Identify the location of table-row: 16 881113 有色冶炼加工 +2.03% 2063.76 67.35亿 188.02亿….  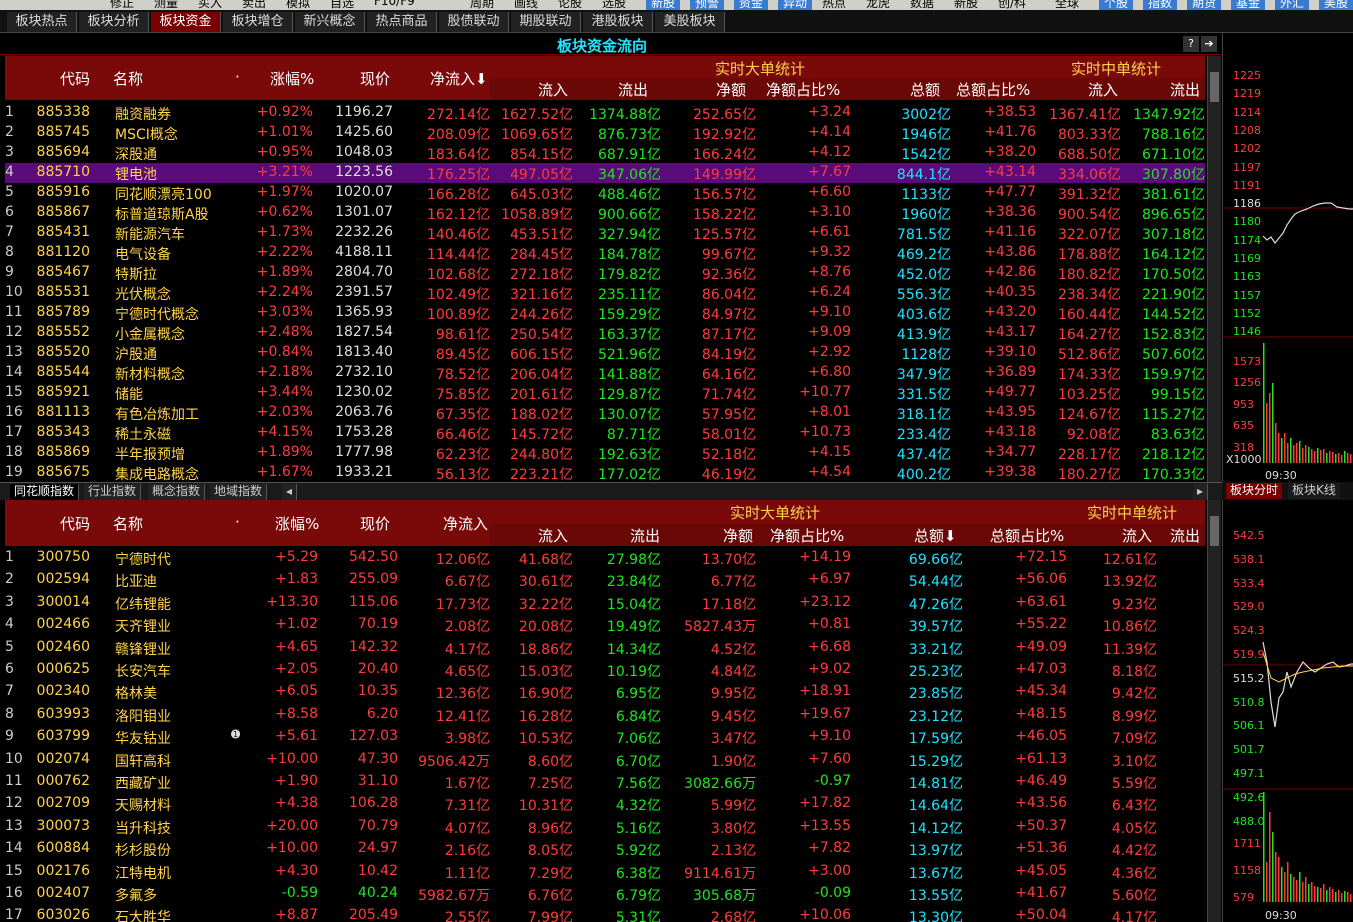
(605, 413).